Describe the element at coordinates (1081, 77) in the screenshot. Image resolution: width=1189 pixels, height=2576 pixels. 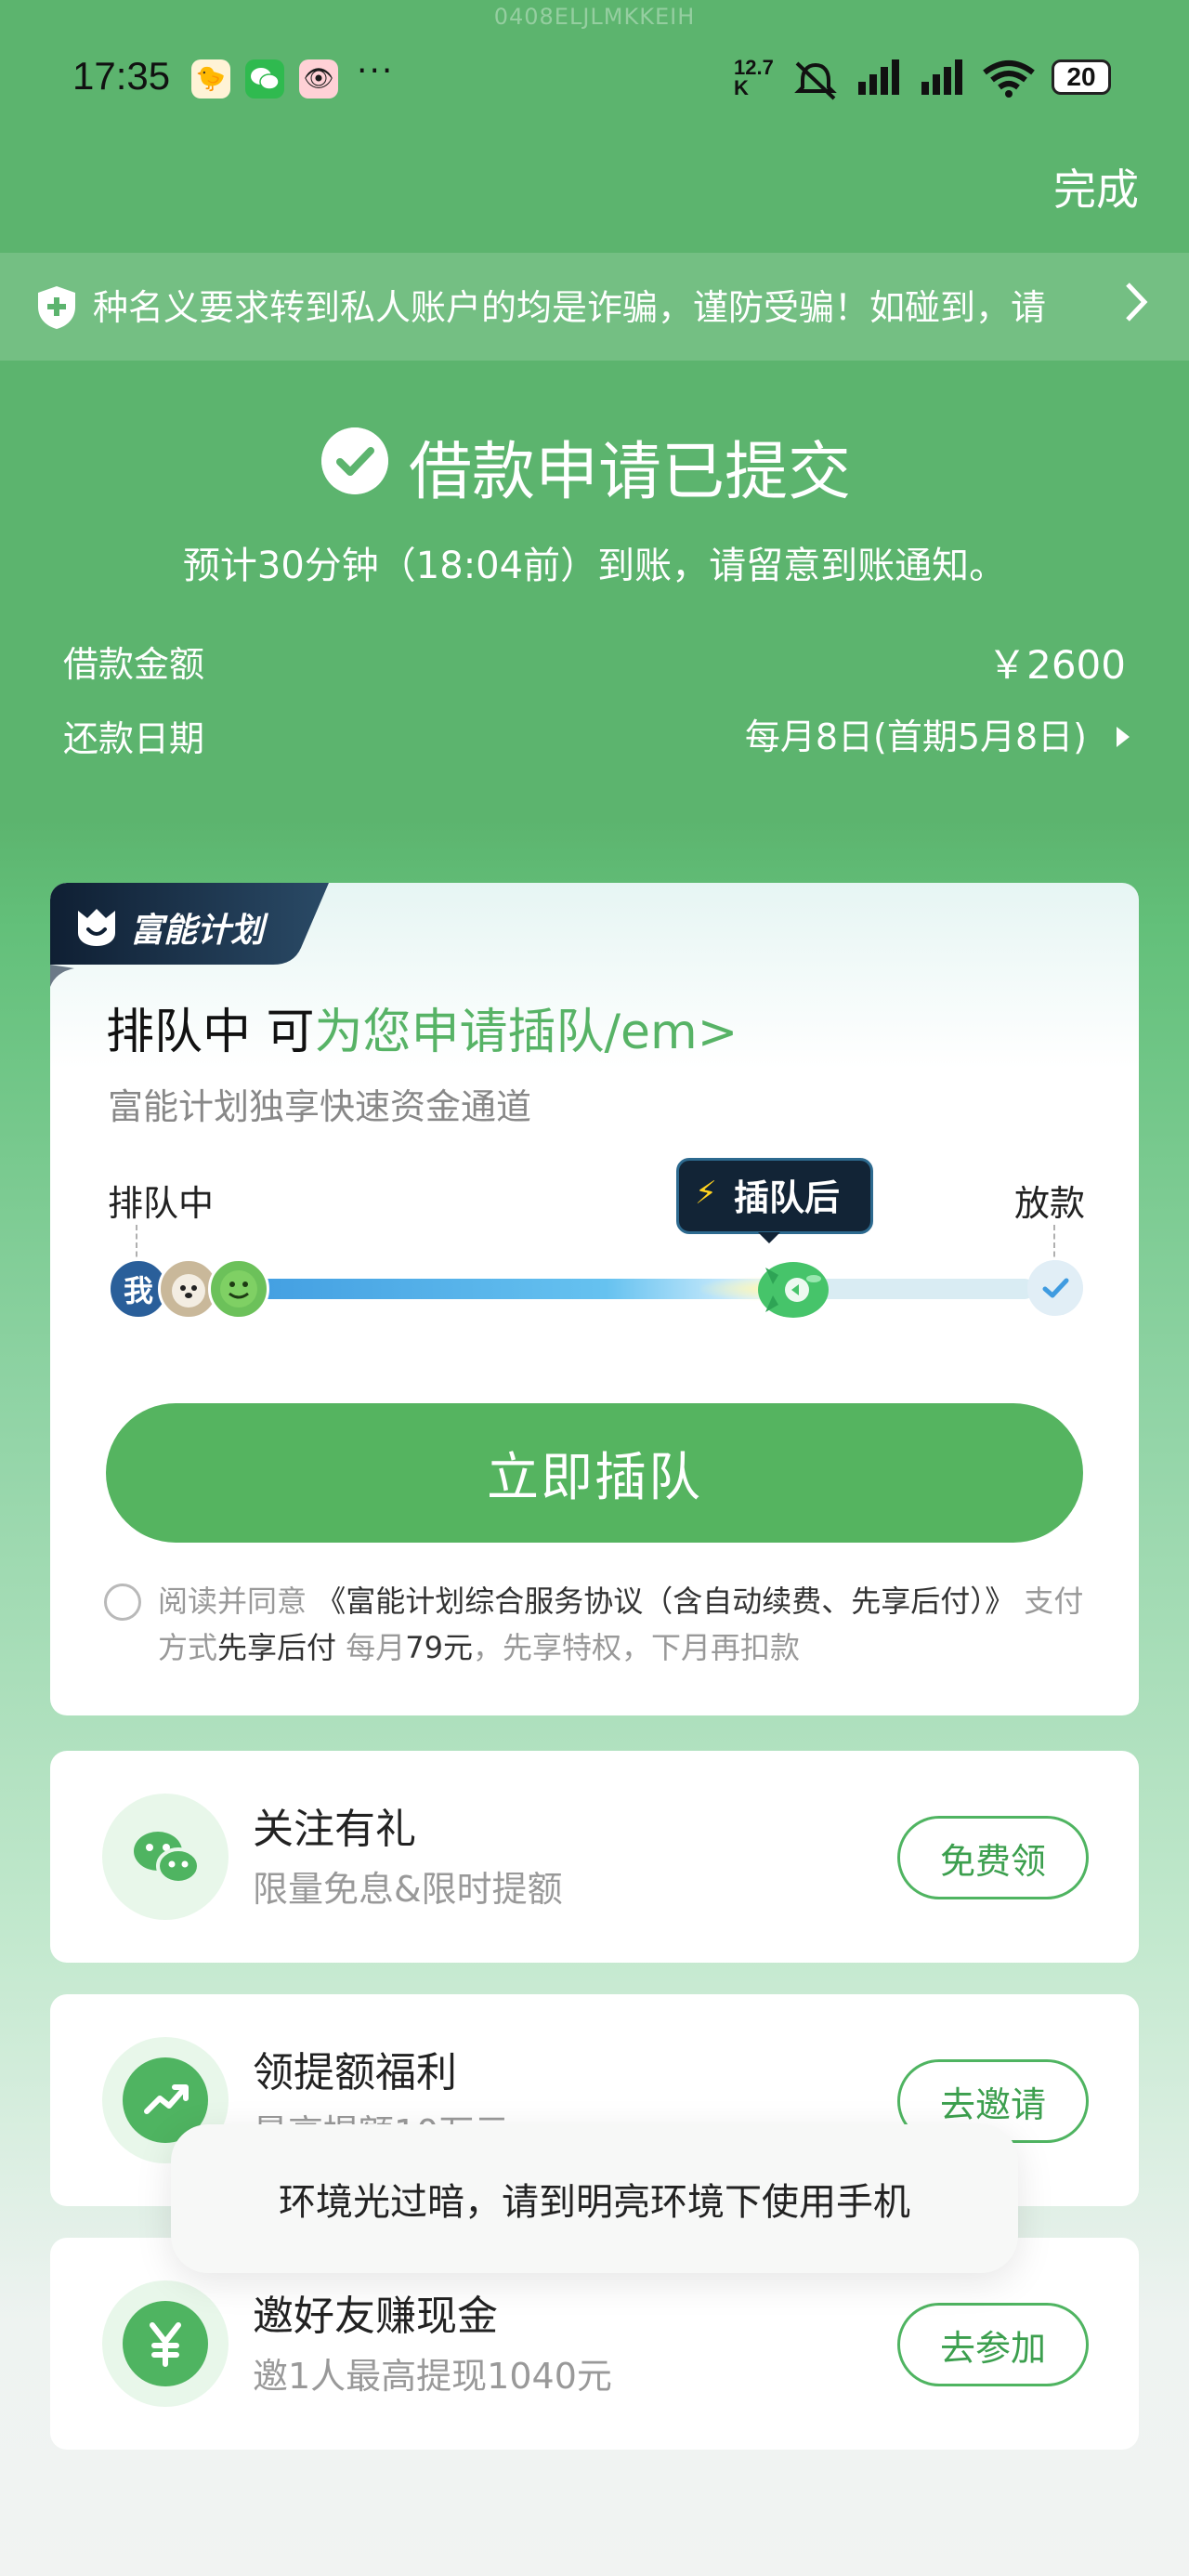
I see `battery-indicator: 20` at that location.